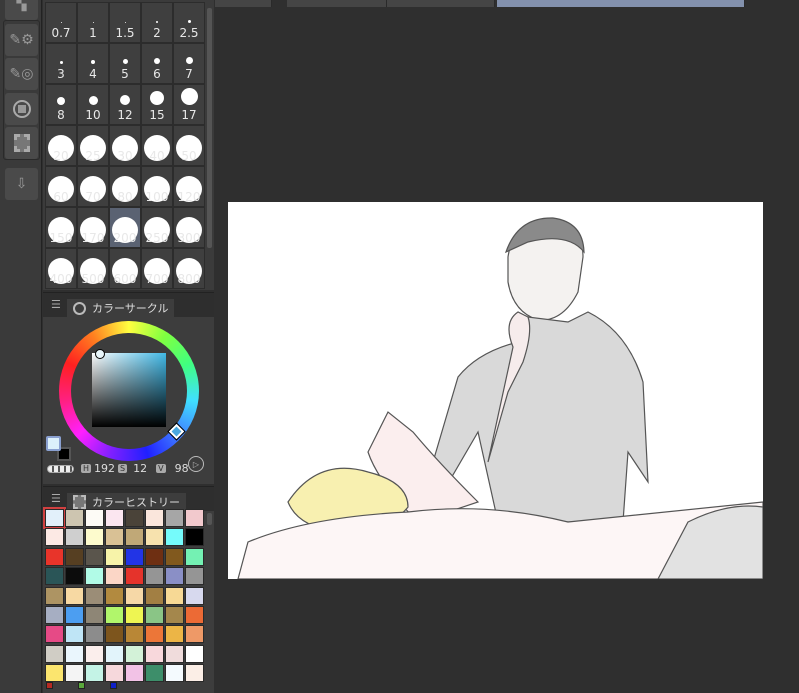 The height and width of the screenshot is (693, 799). Describe the element at coordinates (196, 464) in the screenshot. I see `play-icon: ▷` at that location.